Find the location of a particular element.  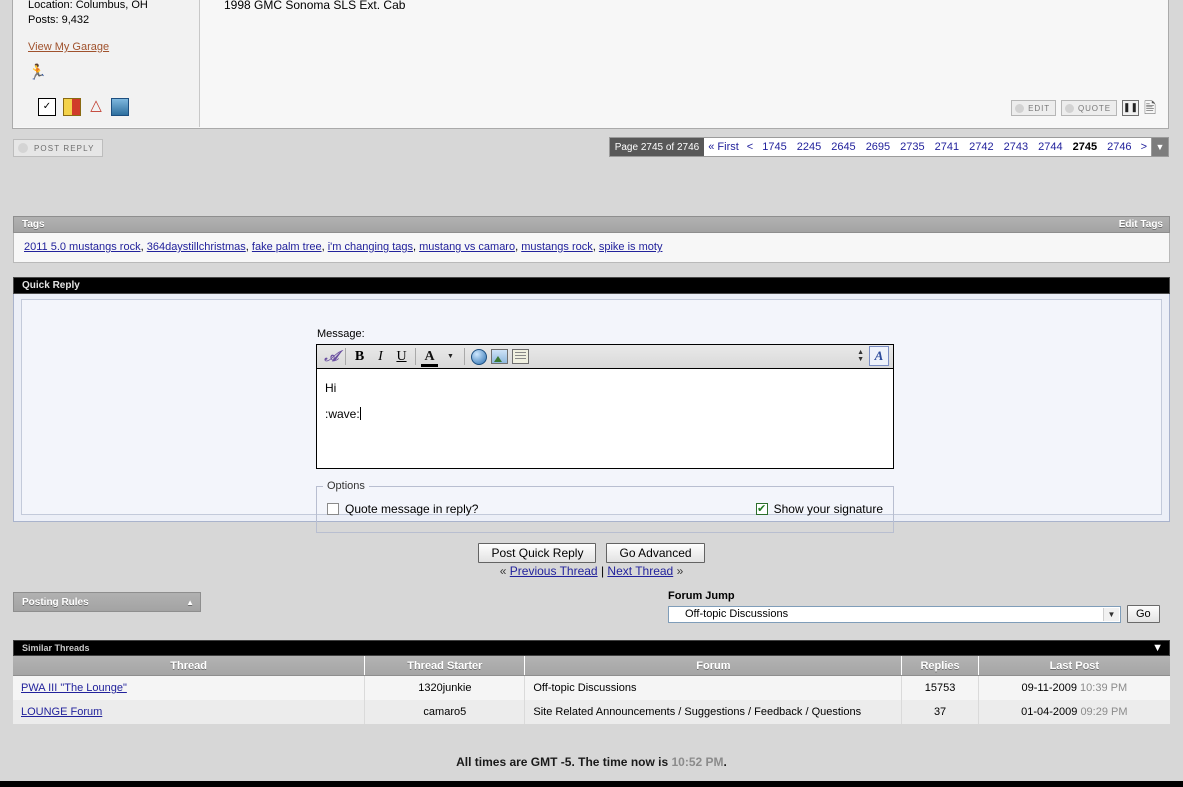

posting-rules-title: Posting Rules is located at coordinates (55, 602).